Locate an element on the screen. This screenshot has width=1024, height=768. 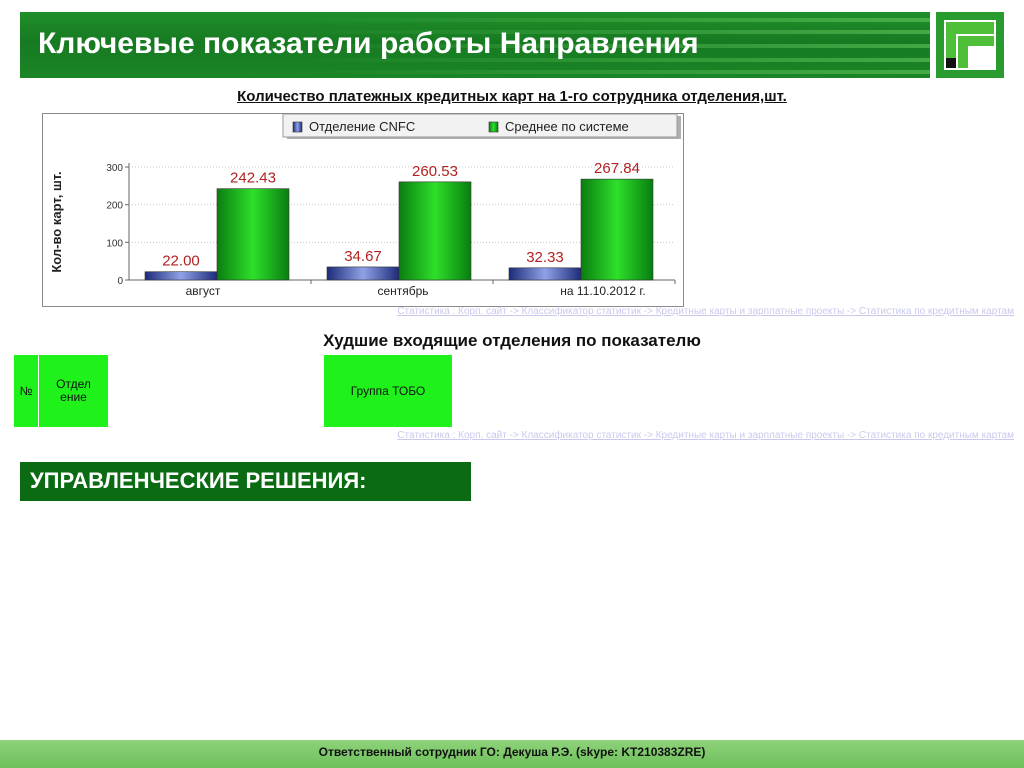
management-decisions-label: УПРАВЛЕНЧЕСКИЕ РЕШЕНИЯ: is located at coordinates (198, 480).